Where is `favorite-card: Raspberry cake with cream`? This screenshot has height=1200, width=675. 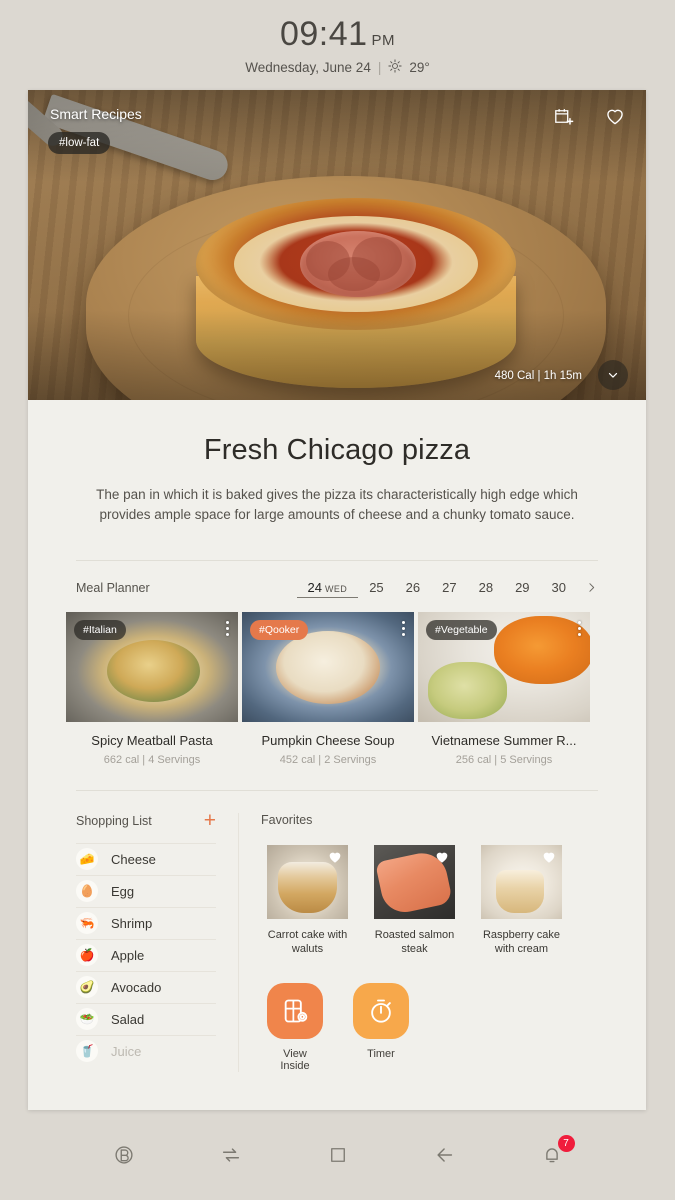 favorite-card: Raspberry cake with cream is located at coordinates (521, 901).